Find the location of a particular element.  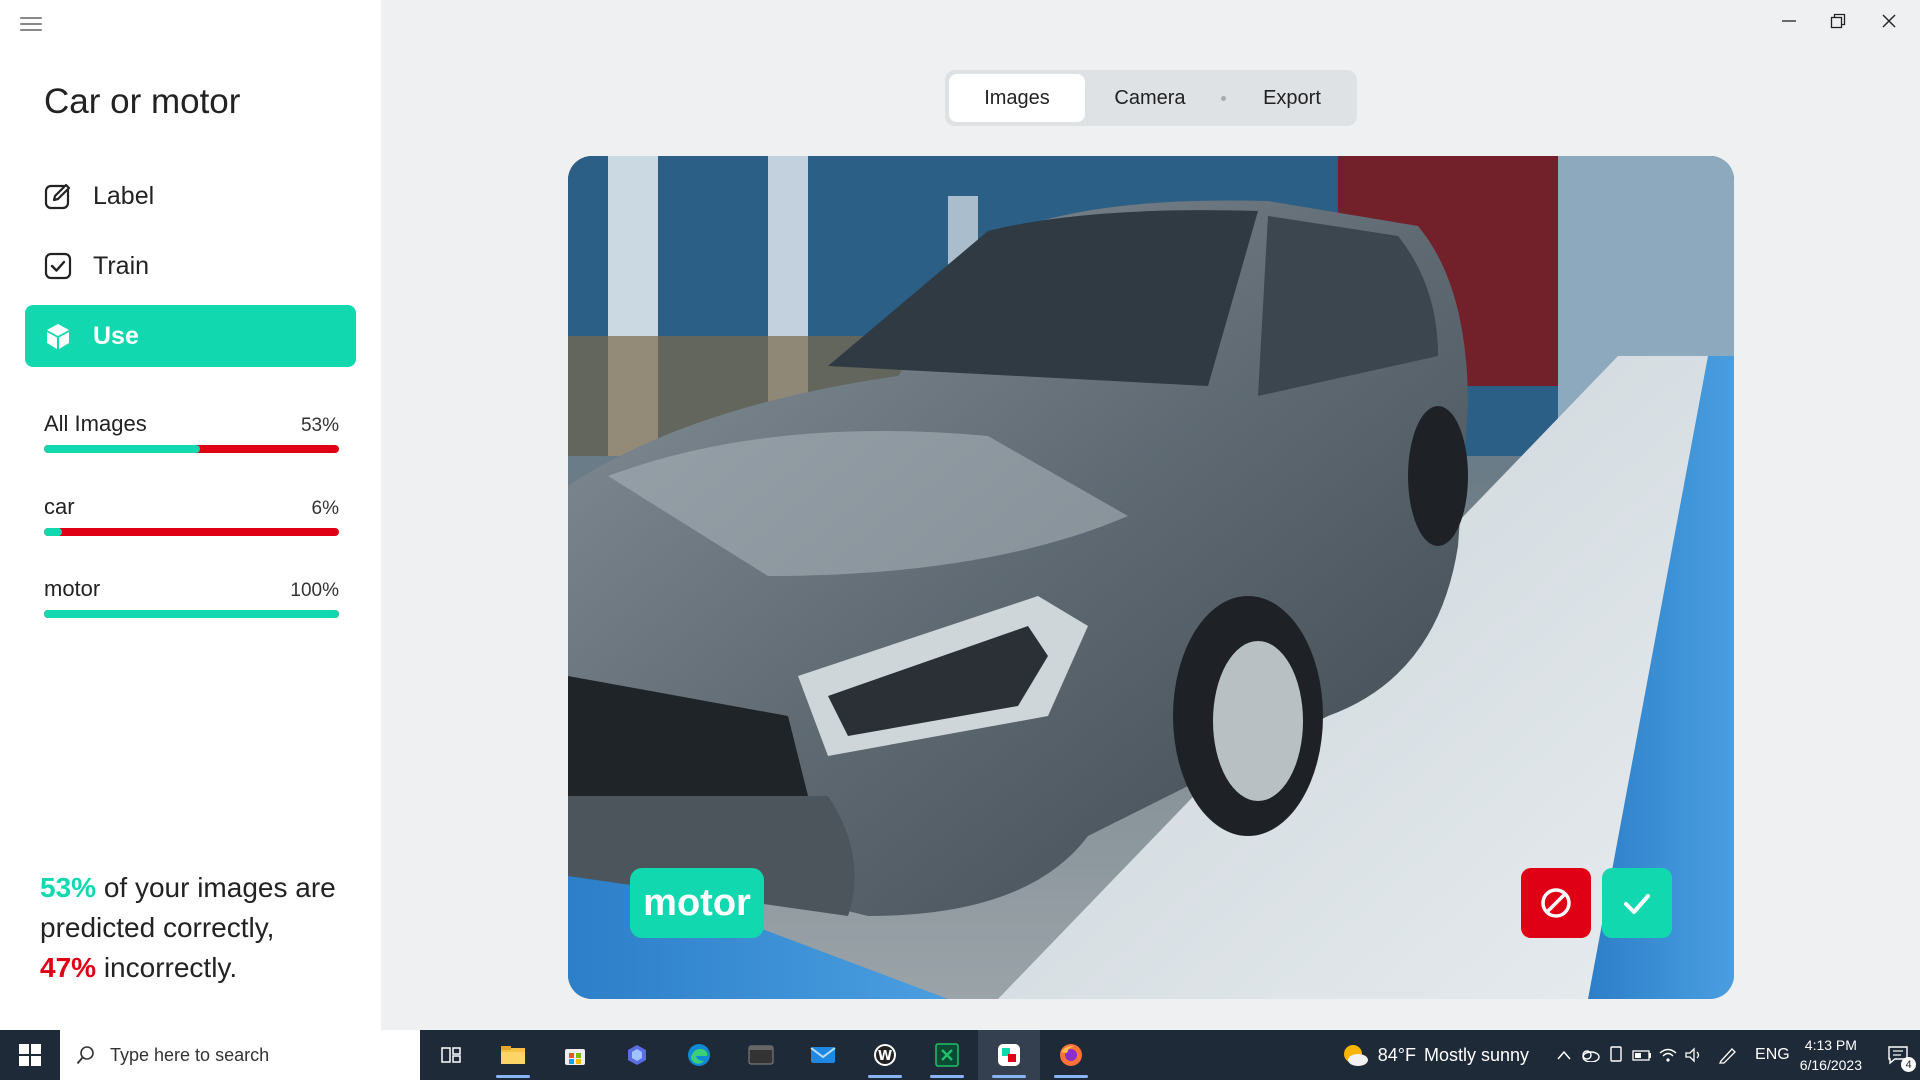

nav-item-label: Label is located at coordinates (190, 196).